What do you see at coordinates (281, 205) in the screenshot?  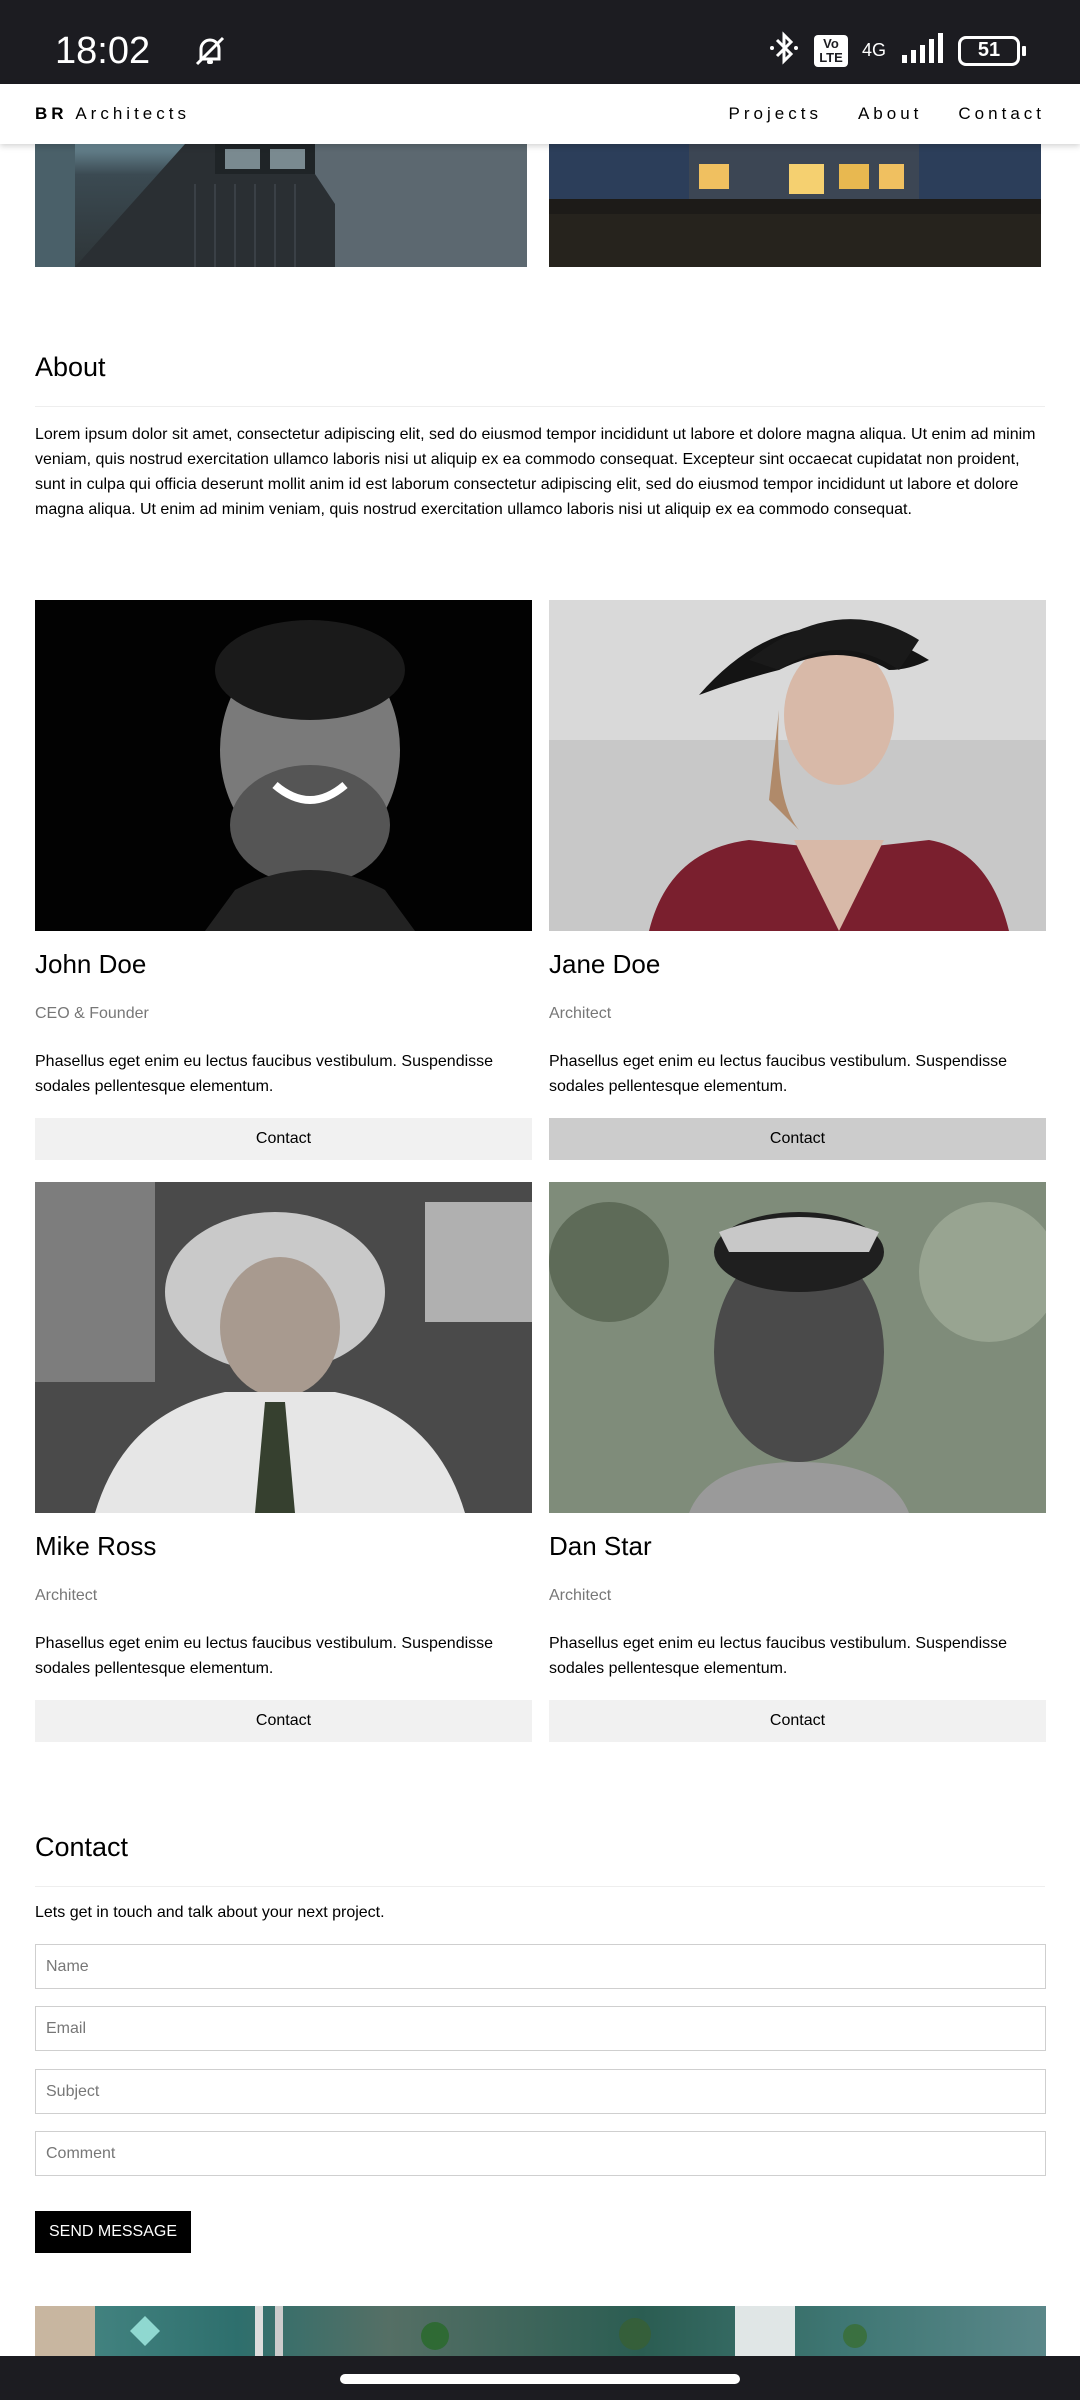 I see `project-image-wooden-house` at bounding box center [281, 205].